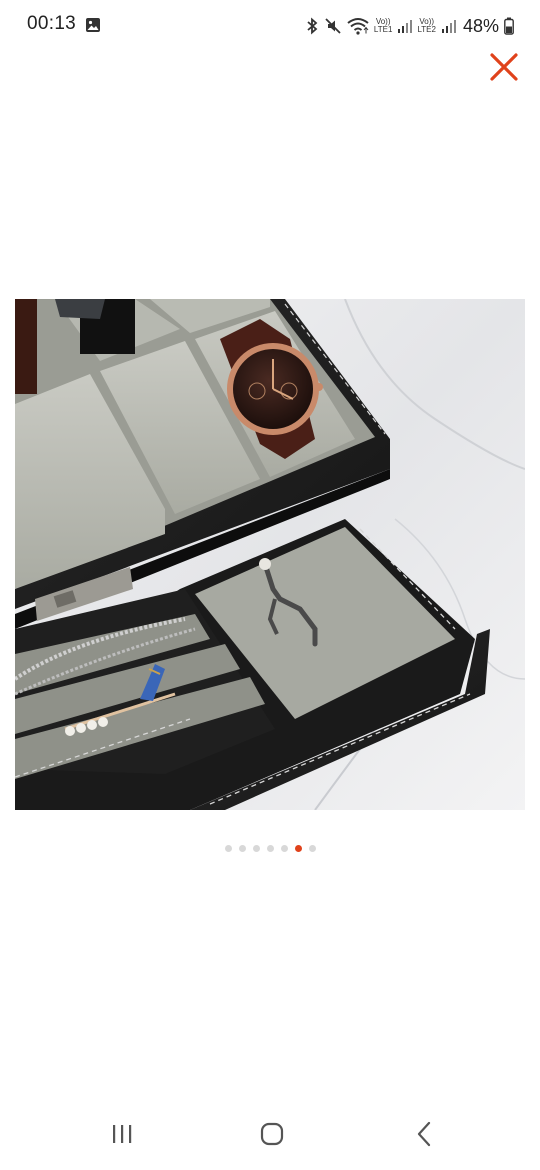 The height and width of the screenshot is (1170, 540). I want to click on mute-icon, so click(333, 26).